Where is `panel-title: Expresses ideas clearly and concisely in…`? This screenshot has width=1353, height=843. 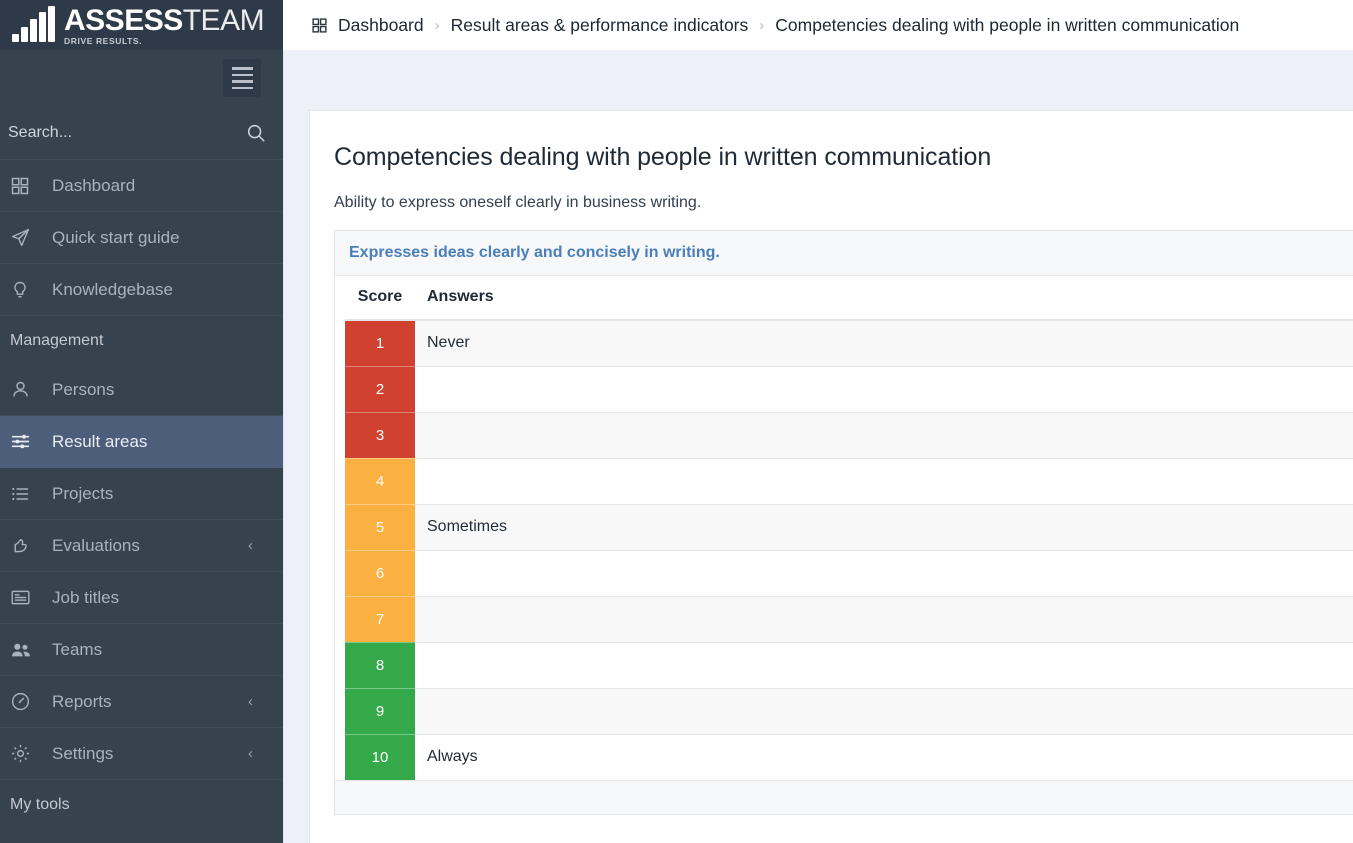
panel-title: Expresses ideas clearly and concisely in… is located at coordinates (534, 252).